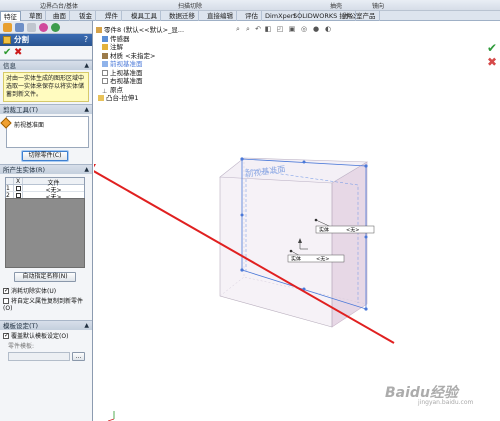 Image resolution: width=500 pixels, height=421 pixels. What do you see at coordinates (190, 5) in the screenshot?
I see `ribbon-item-sweep-cut: 扫描切除` at bounding box center [190, 5].